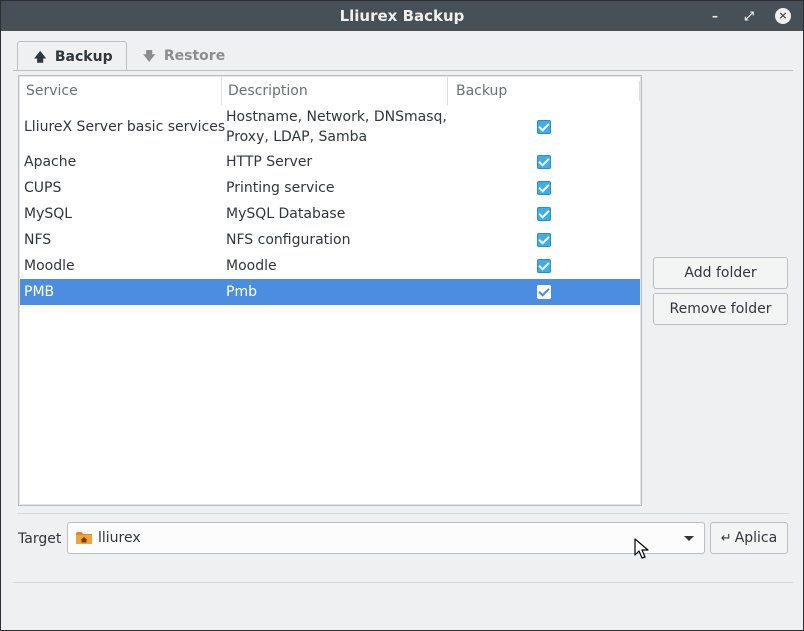 Image resolution: width=804 pixels, height=631 pixels. I want to click on table-row-selected: PMB Pmb, so click(330, 292).